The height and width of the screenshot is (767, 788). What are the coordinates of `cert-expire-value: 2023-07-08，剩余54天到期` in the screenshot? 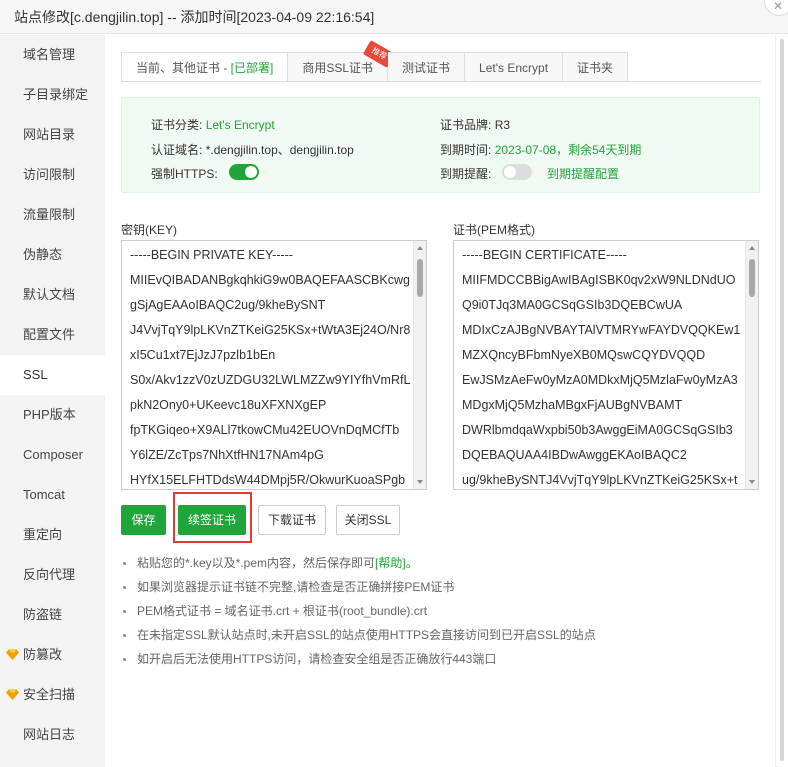 It's located at (568, 150).